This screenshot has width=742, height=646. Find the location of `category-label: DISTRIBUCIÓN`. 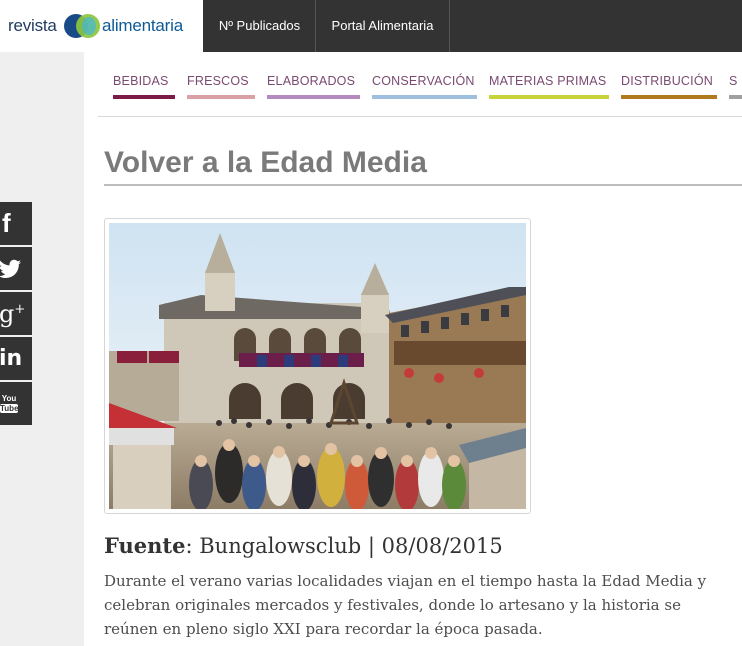

category-label: DISTRIBUCIÓN is located at coordinates (667, 81).